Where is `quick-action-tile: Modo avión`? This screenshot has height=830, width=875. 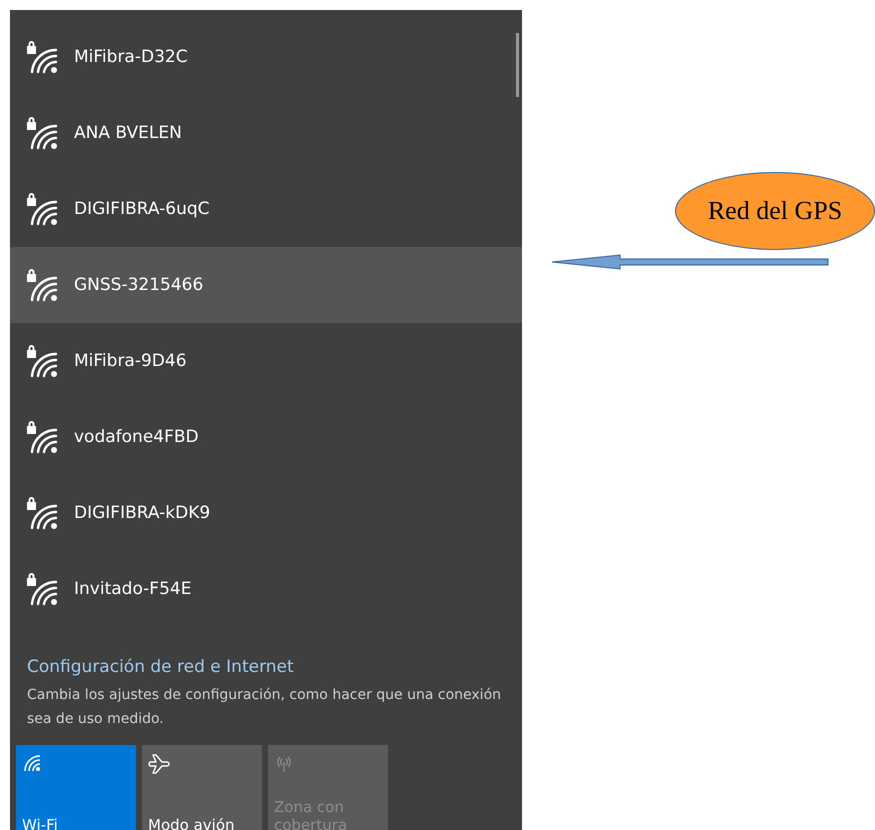 quick-action-tile: Modo avión is located at coordinates (202, 787).